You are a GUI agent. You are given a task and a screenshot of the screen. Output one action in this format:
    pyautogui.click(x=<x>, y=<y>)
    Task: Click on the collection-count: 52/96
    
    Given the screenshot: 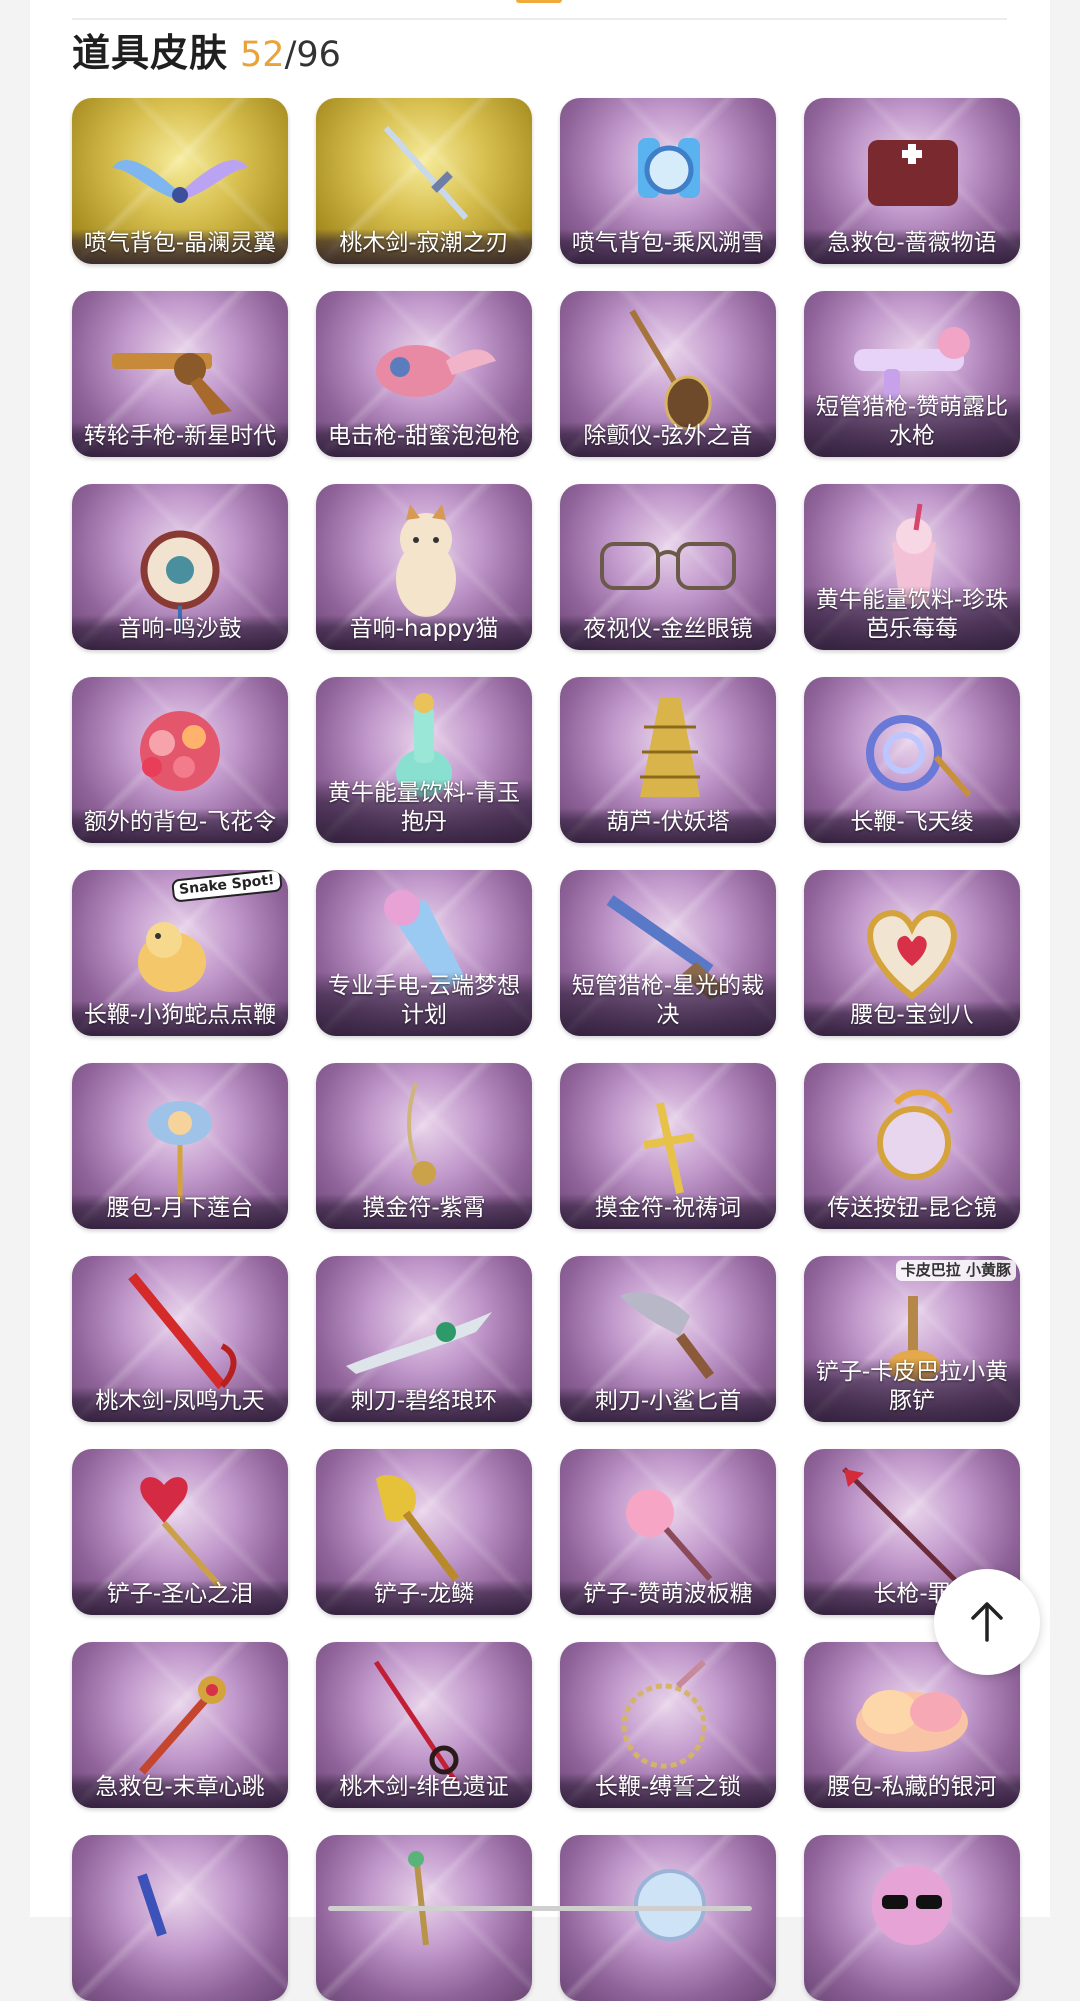 What is the action you would take?
    pyautogui.click(x=290, y=55)
    